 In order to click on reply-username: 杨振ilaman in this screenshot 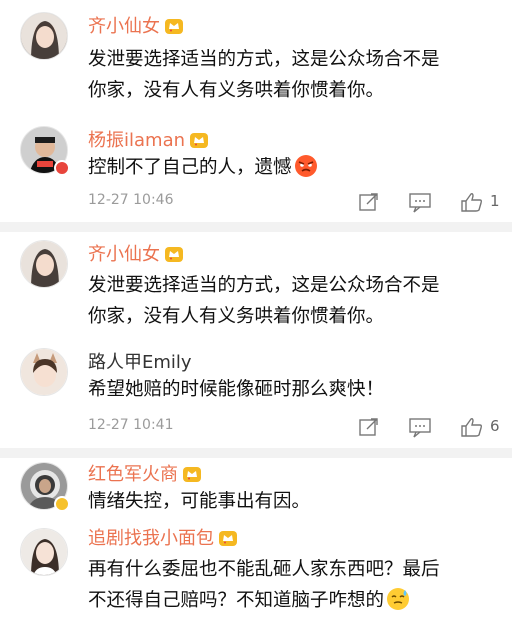, I will do `click(148, 141)`.